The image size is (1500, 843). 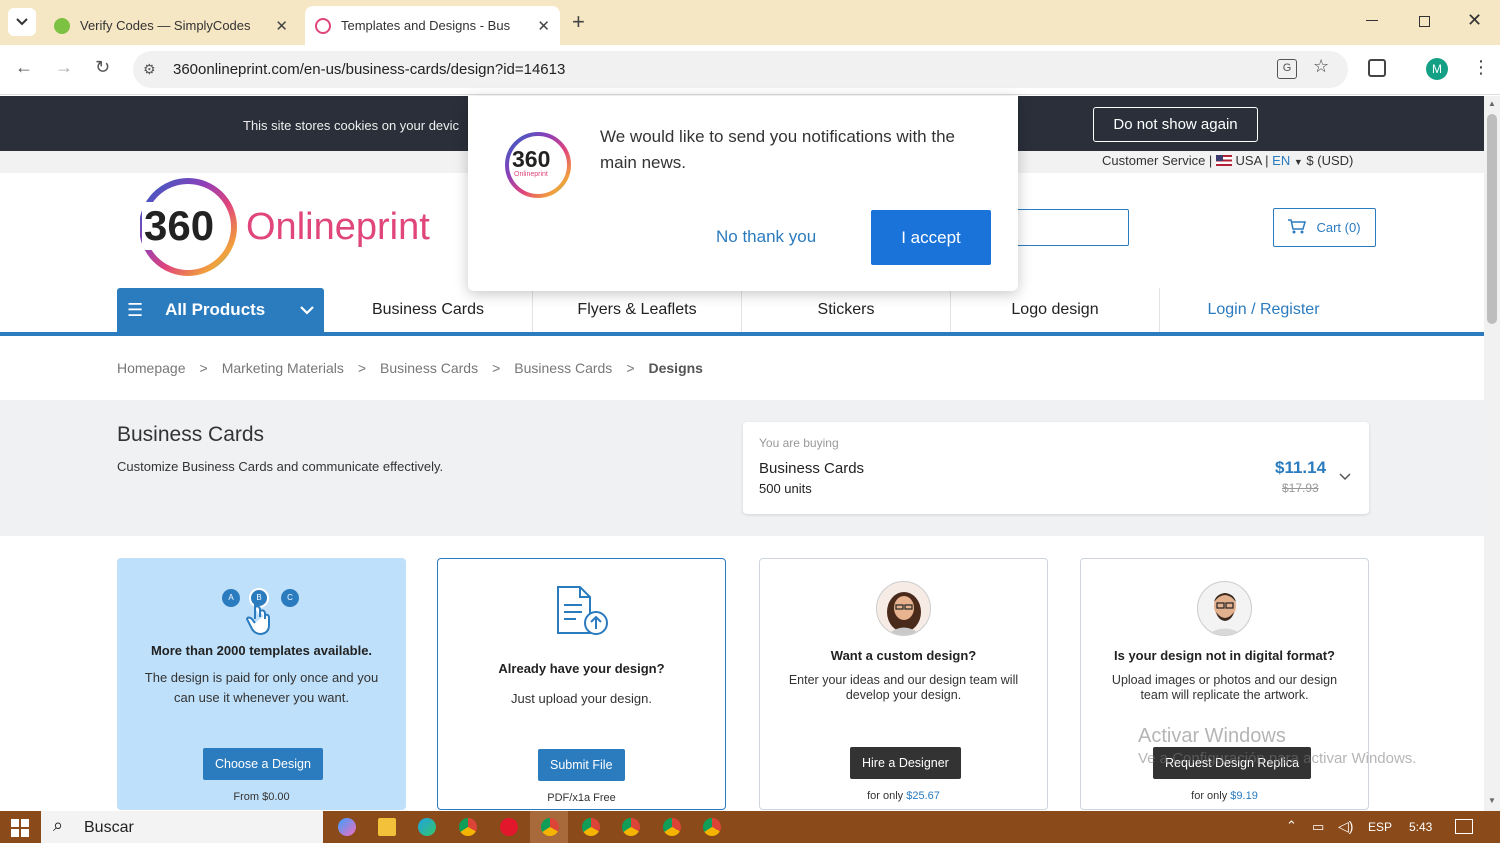 I want to click on breadcrumb-homepage: Homepage, so click(x=151, y=368).